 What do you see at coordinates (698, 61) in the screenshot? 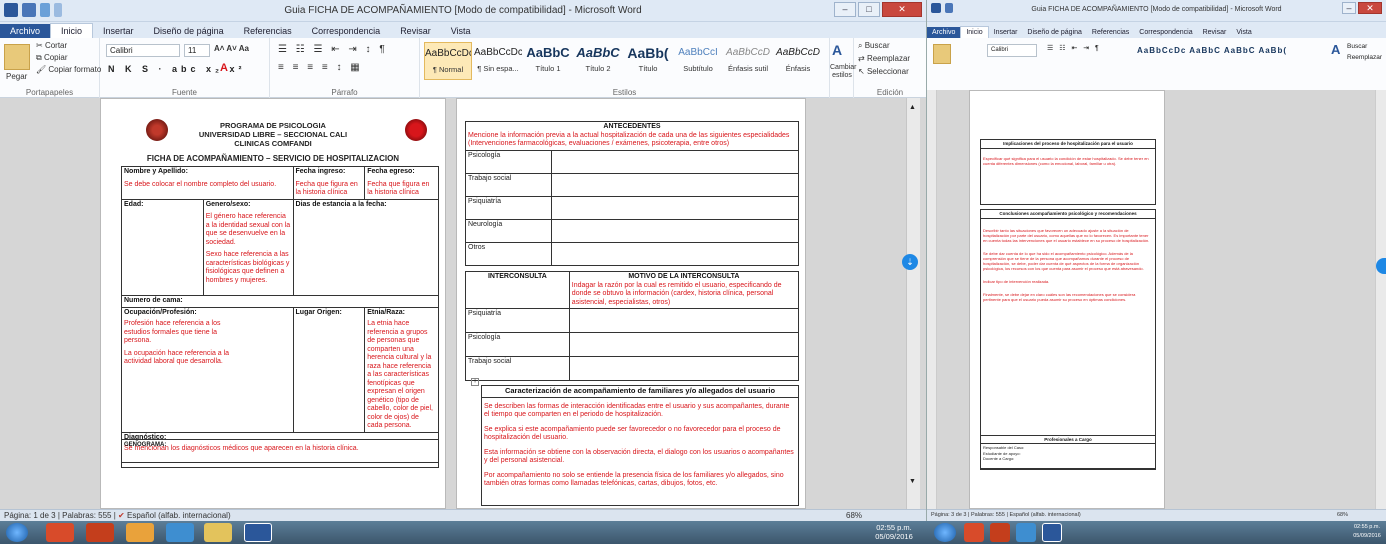
I see `style-subtitulo: AaBbCcI Subtítulo` at bounding box center [698, 61].